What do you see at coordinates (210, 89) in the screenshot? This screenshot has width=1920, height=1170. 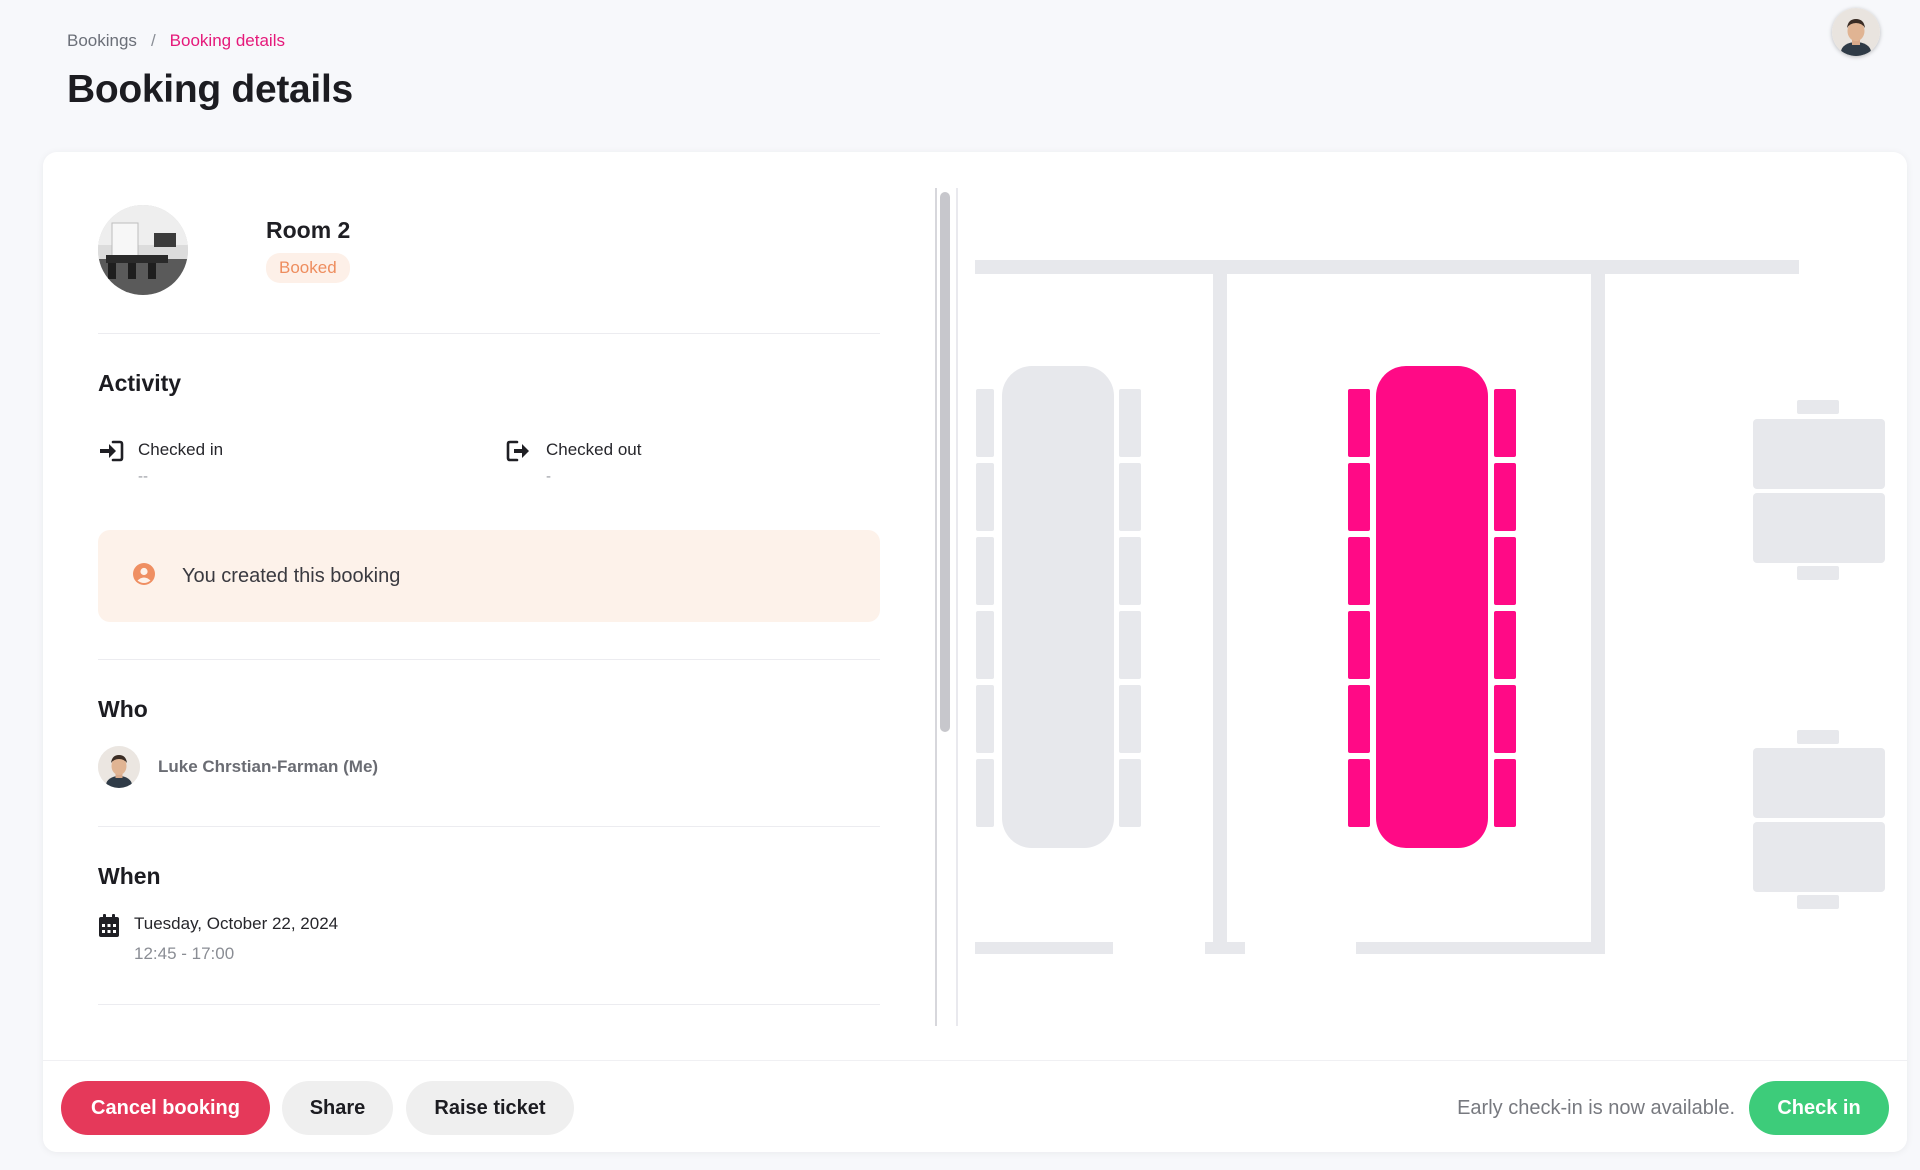 I see `page-title: Booking details` at bounding box center [210, 89].